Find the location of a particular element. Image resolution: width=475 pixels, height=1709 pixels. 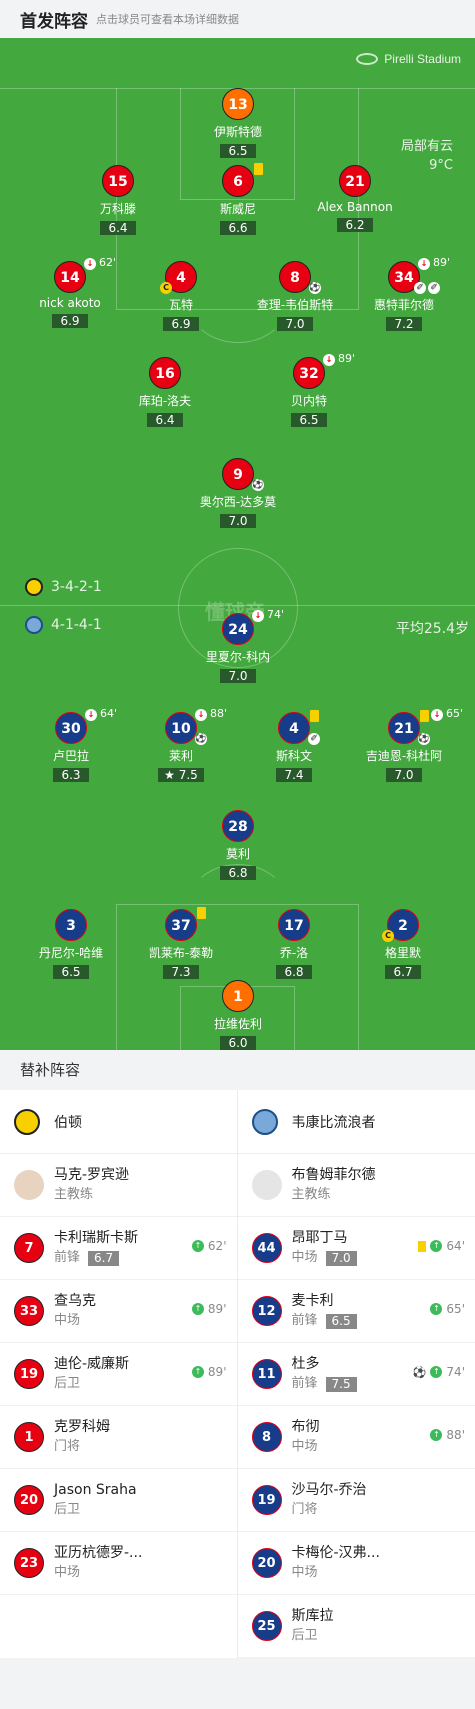

player-number: 17 is located at coordinates (294, 925).